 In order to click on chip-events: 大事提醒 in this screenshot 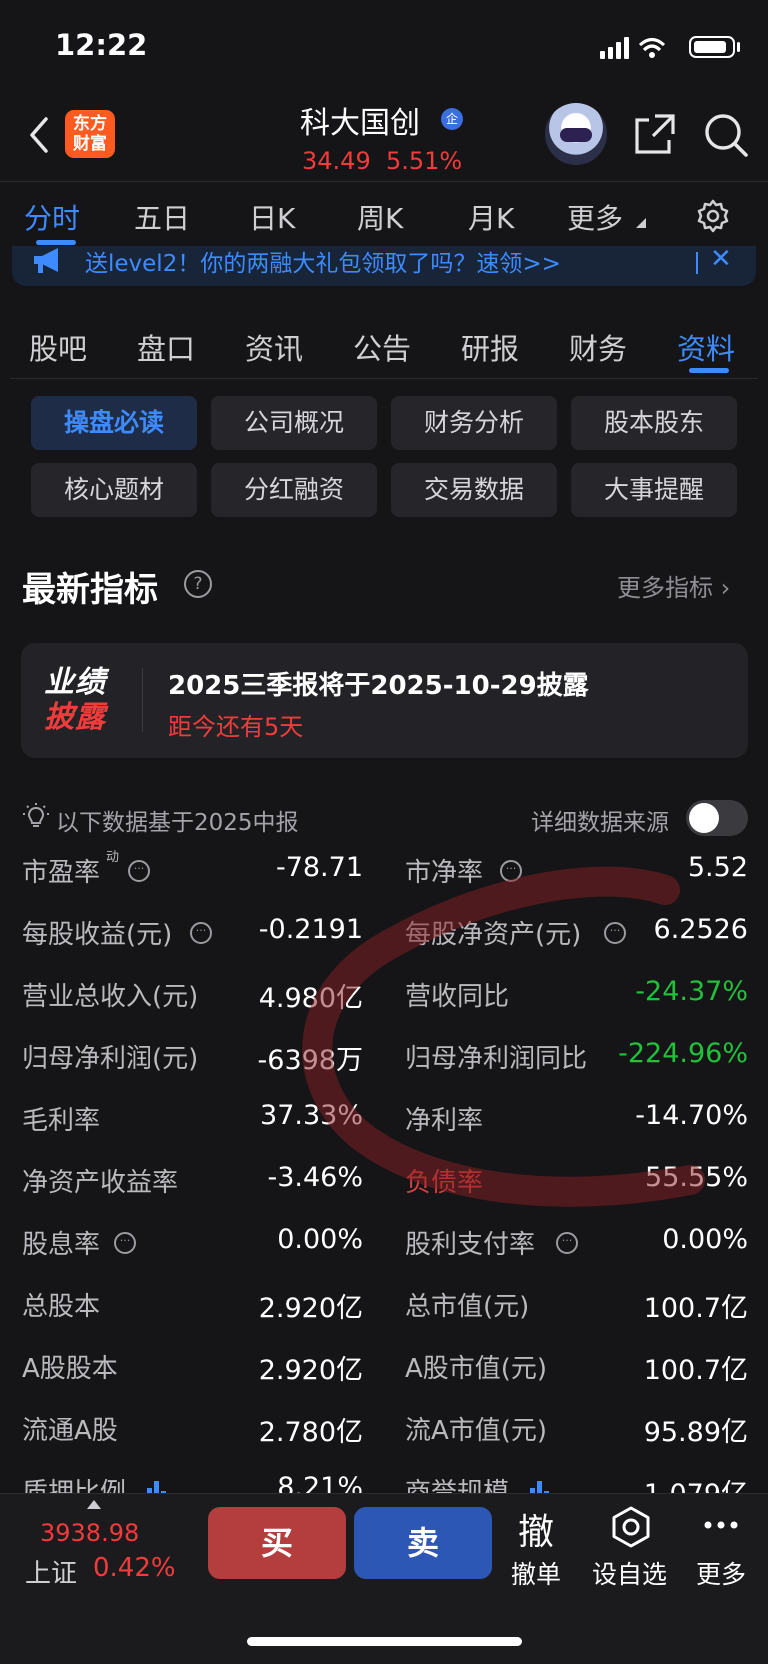, I will do `click(654, 490)`.